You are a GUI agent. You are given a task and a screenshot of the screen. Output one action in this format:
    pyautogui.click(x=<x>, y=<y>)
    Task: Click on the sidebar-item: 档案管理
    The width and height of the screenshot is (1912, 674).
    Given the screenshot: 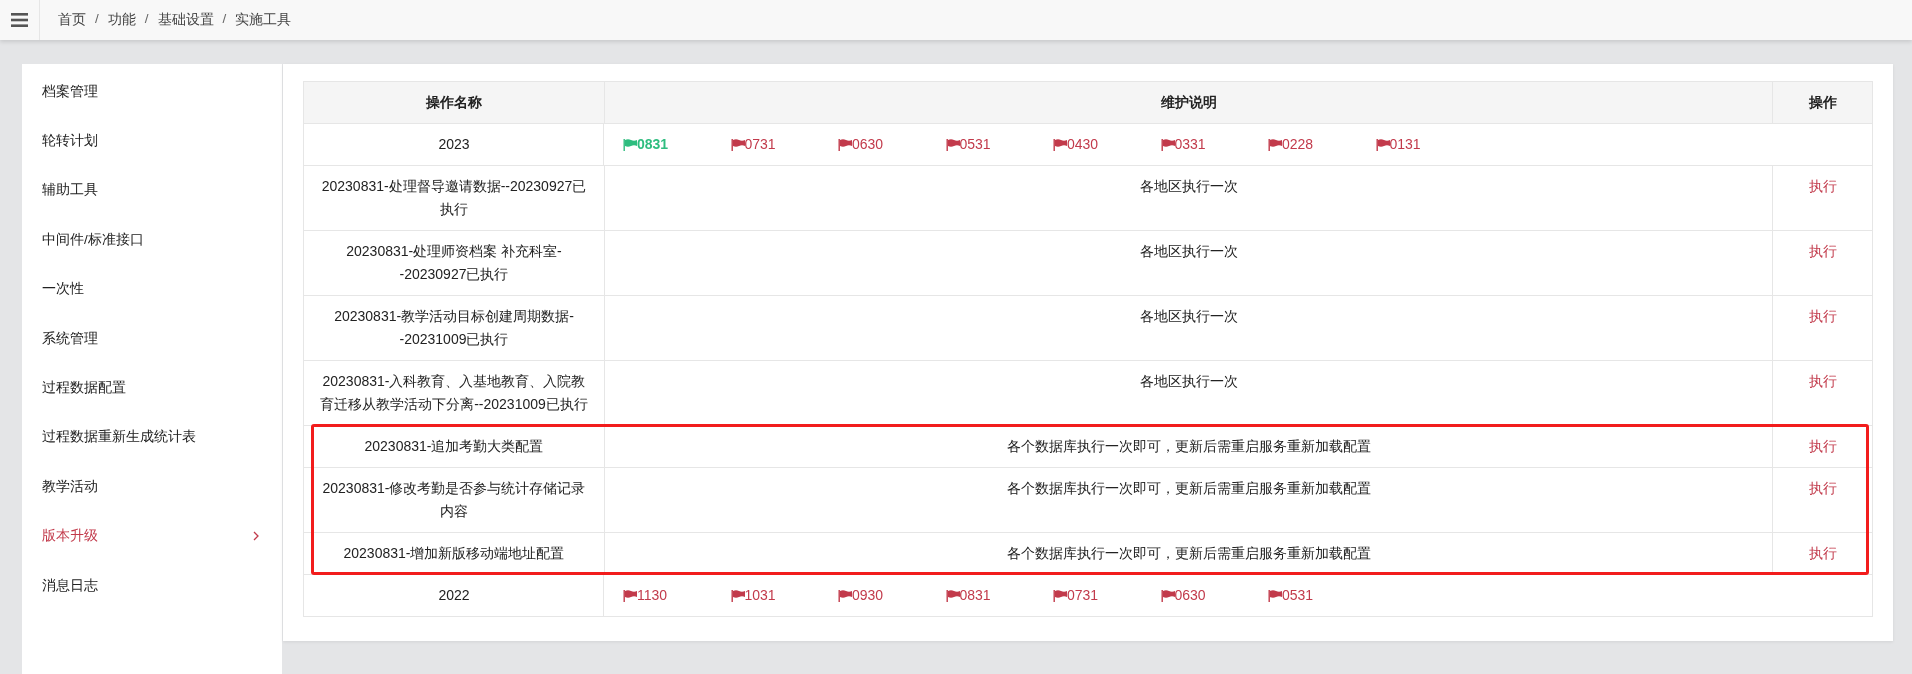 What is the action you would take?
    pyautogui.click(x=152, y=92)
    